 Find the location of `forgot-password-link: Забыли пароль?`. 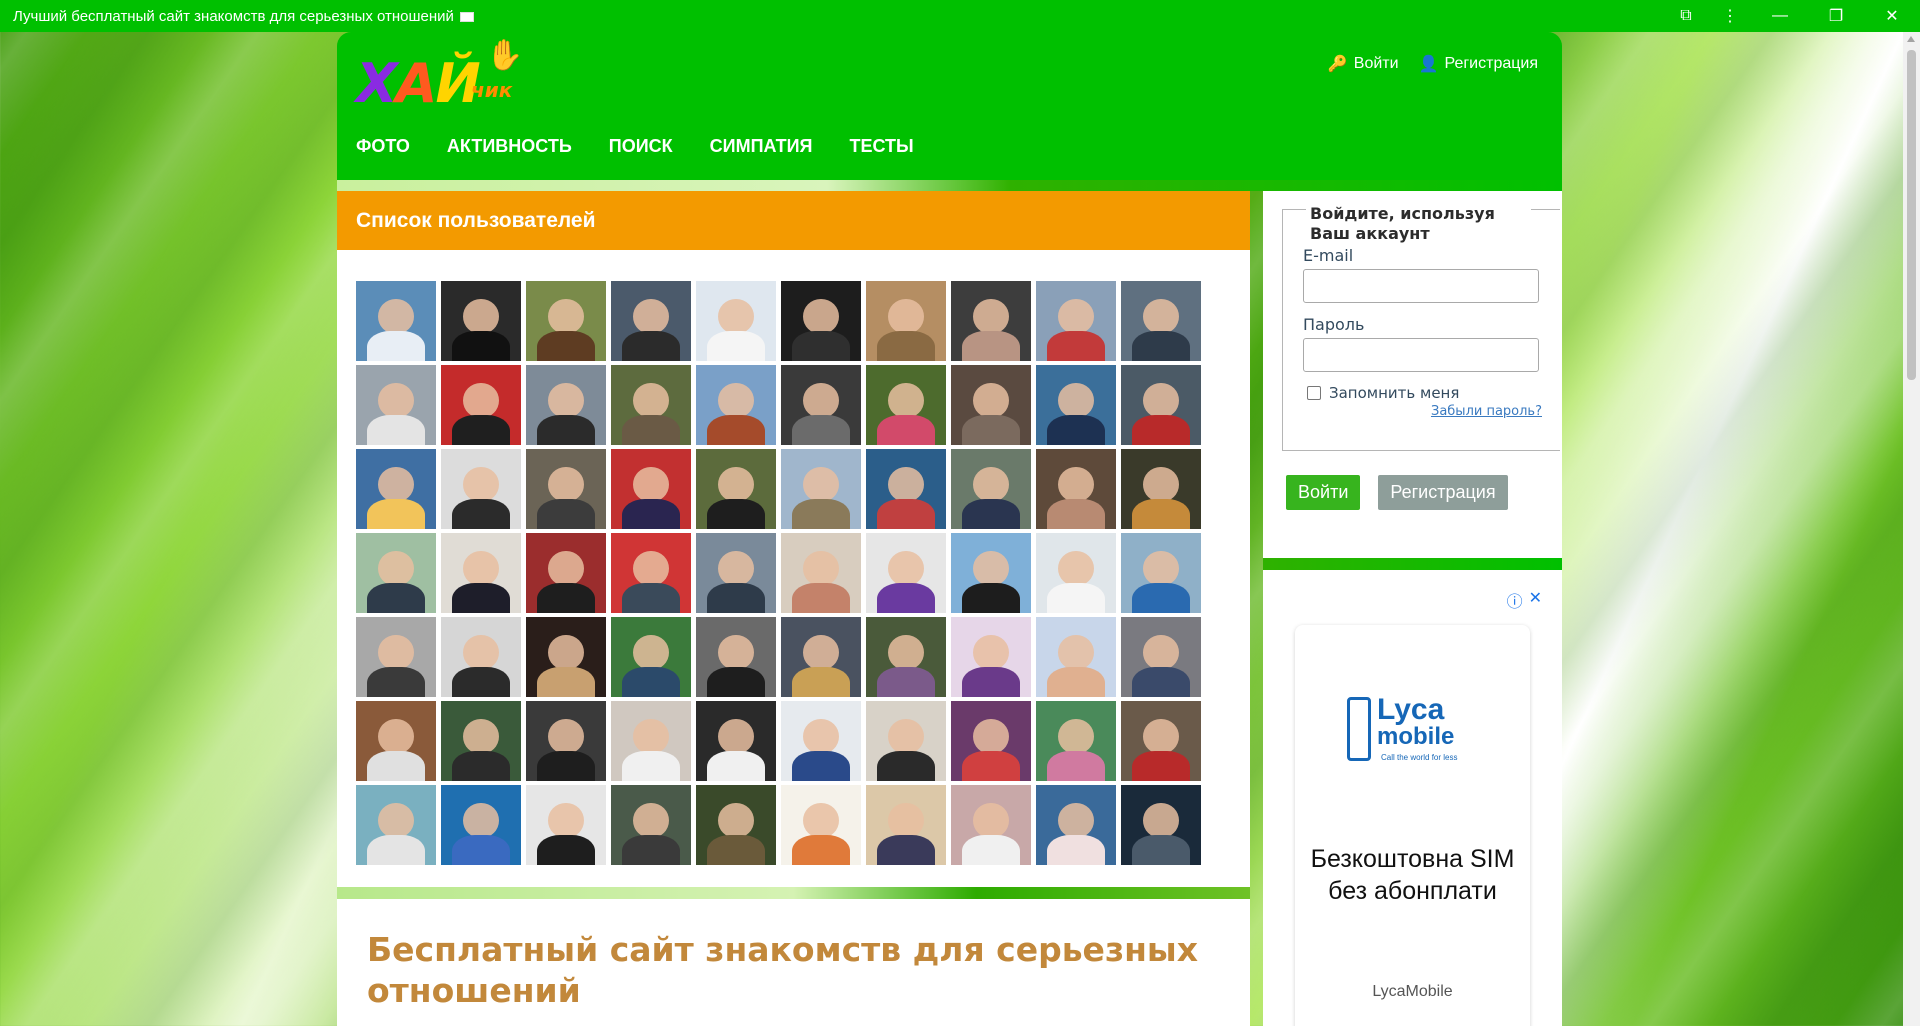

forgot-password-link: Забыли пароль? is located at coordinates (1431, 411).